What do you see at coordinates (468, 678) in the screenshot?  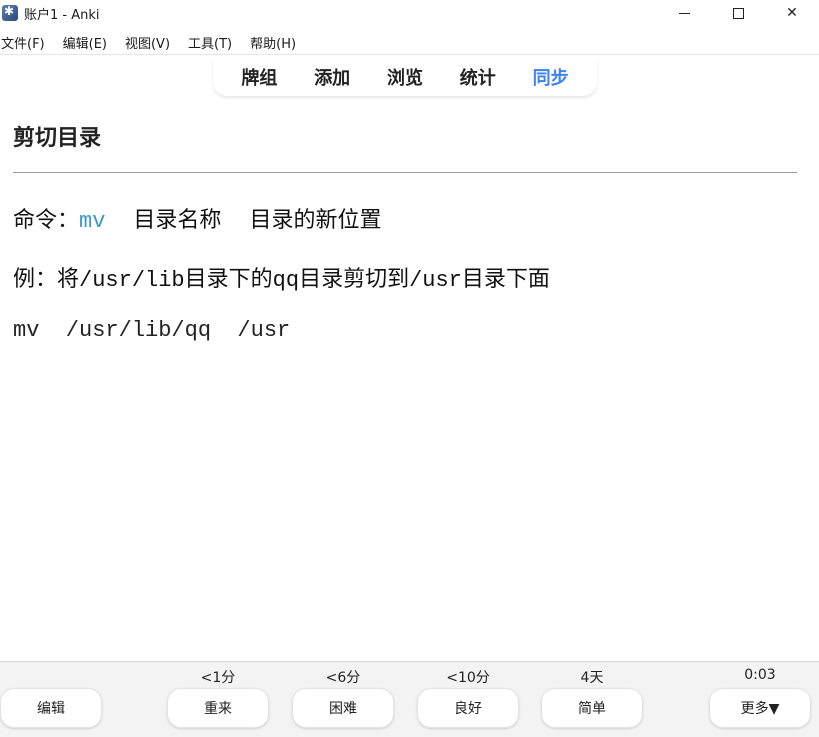 I see `good-interval: <10分` at bounding box center [468, 678].